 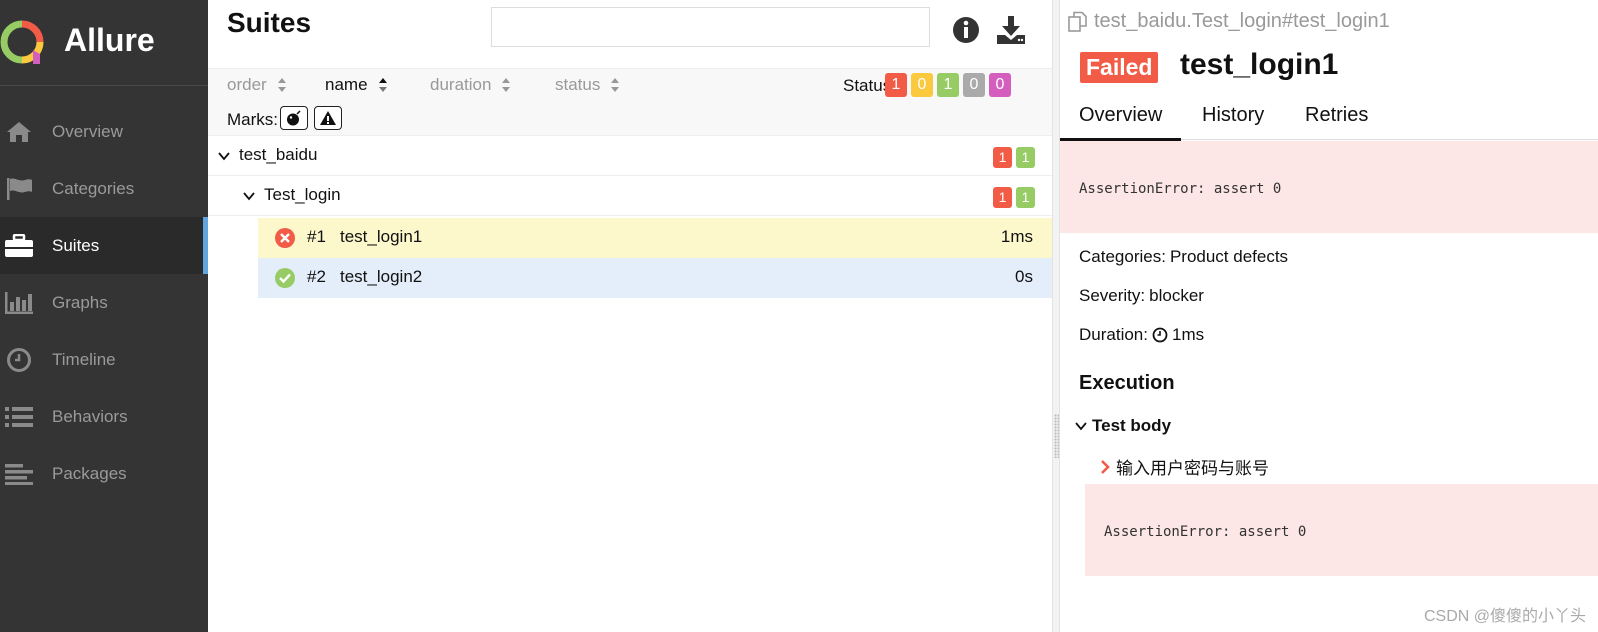 I want to click on categories-label: Categories:, so click(x=1122, y=256).